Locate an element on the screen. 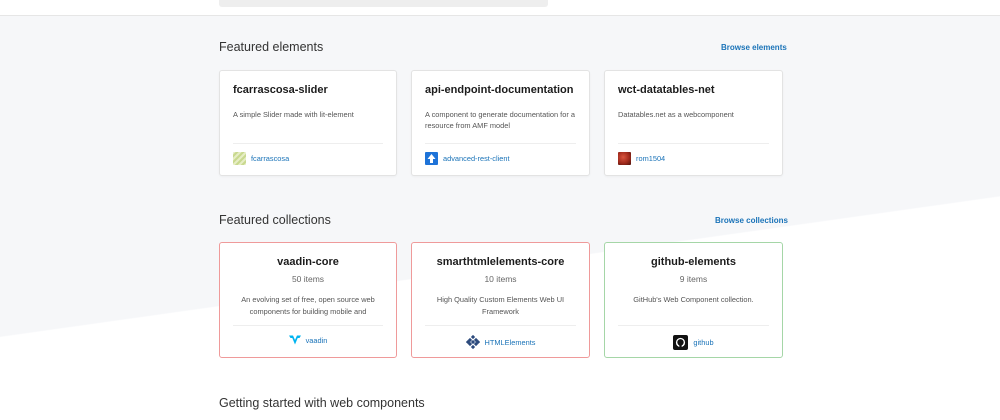  element-card-description: A simple Slider made with lit-element is located at coordinates (293, 114).